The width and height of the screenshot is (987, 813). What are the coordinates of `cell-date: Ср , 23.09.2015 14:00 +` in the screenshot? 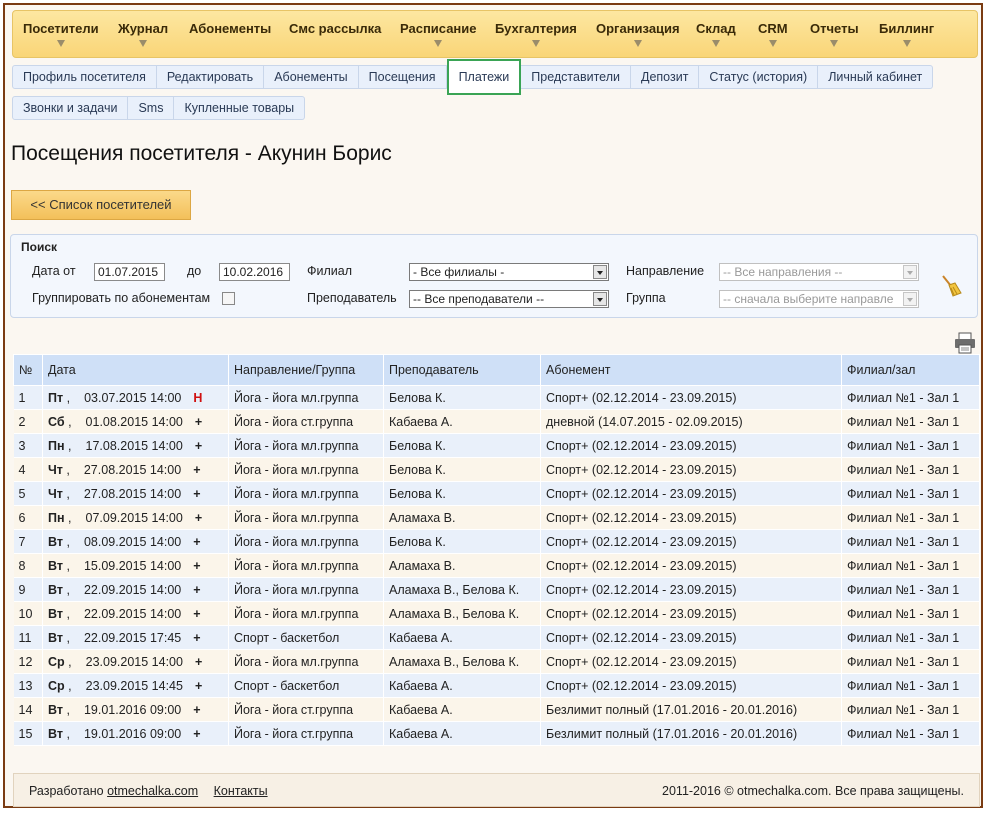 It's located at (135, 661).